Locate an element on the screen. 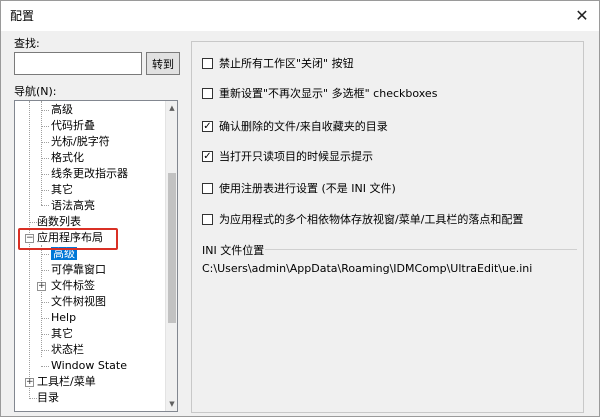 Image resolution: width=600 pixels, height=417 pixels. option-confirm-delete: ✓ 确认删除的文件/来自收藏夹的目录 is located at coordinates (295, 126).